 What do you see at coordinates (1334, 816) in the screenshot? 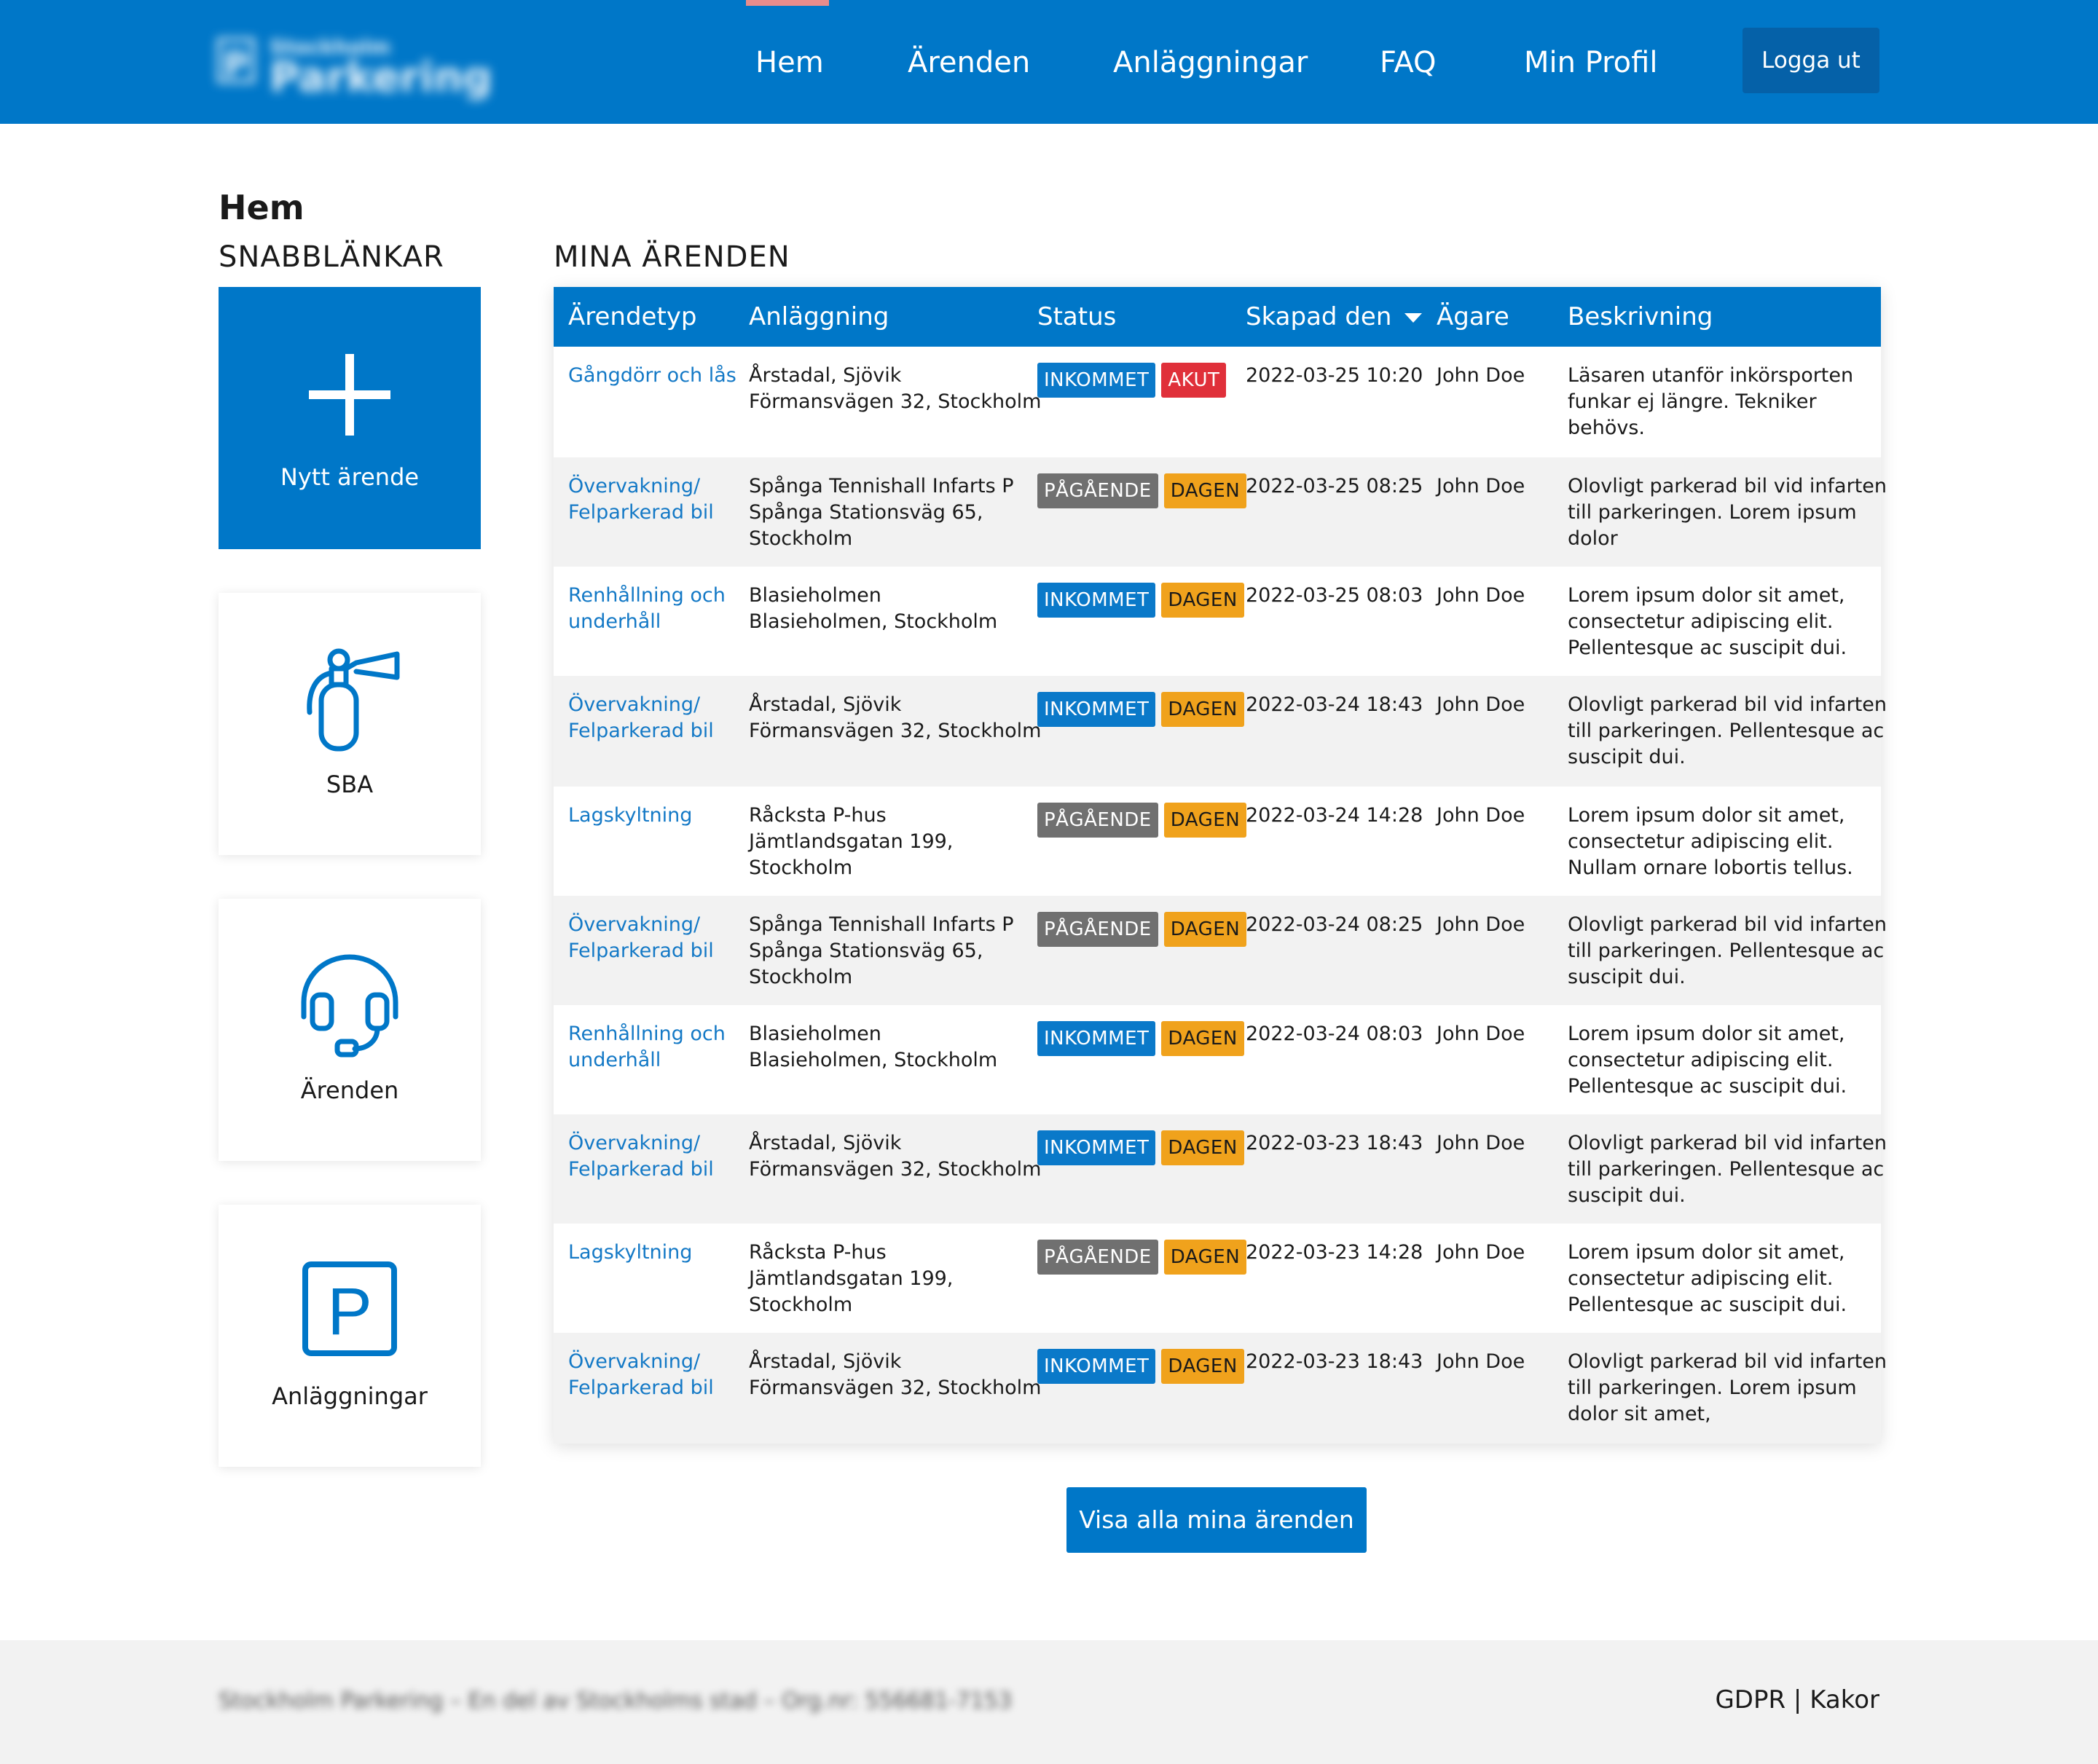
I see `cell-created: 2022-03-24 14:28` at bounding box center [1334, 816].